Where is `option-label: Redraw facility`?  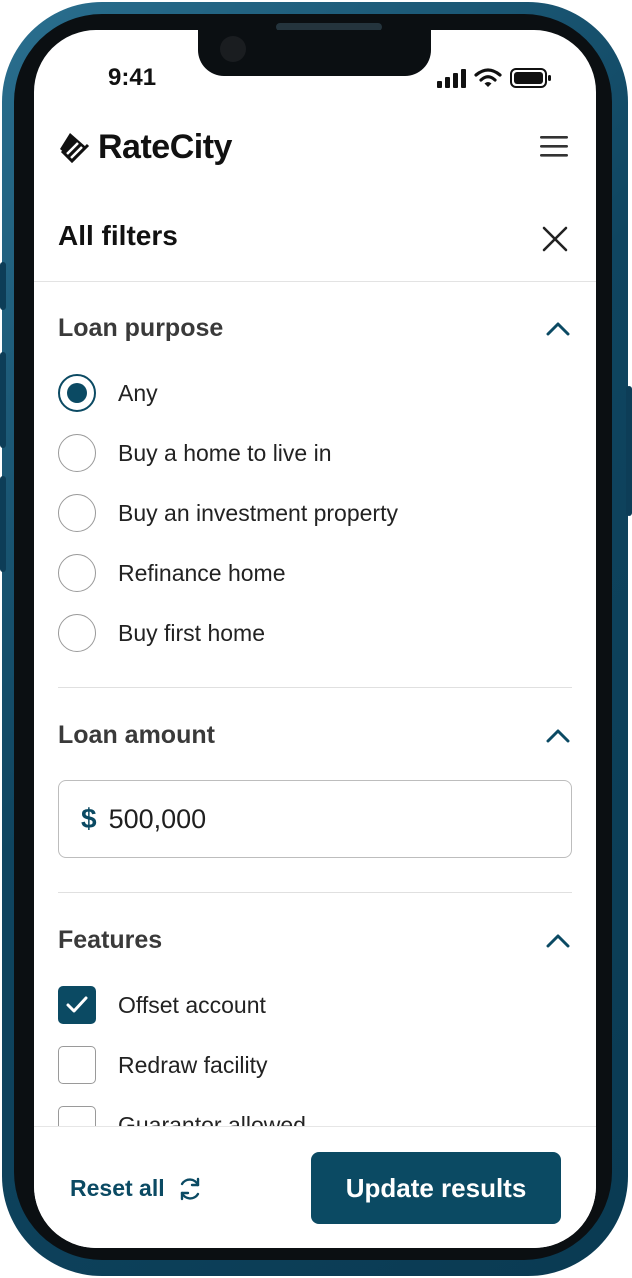
option-label: Redraw facility is located at coordinates (193, 1064).